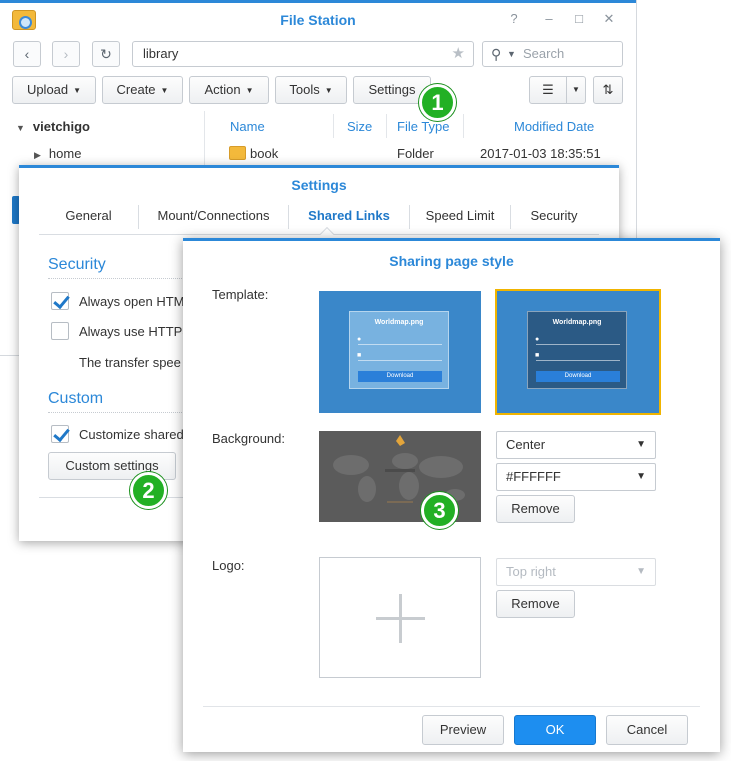  Describe the element at coordinates (544, 53) in the screenshot. I see `search-placeholder: Search` at that location.